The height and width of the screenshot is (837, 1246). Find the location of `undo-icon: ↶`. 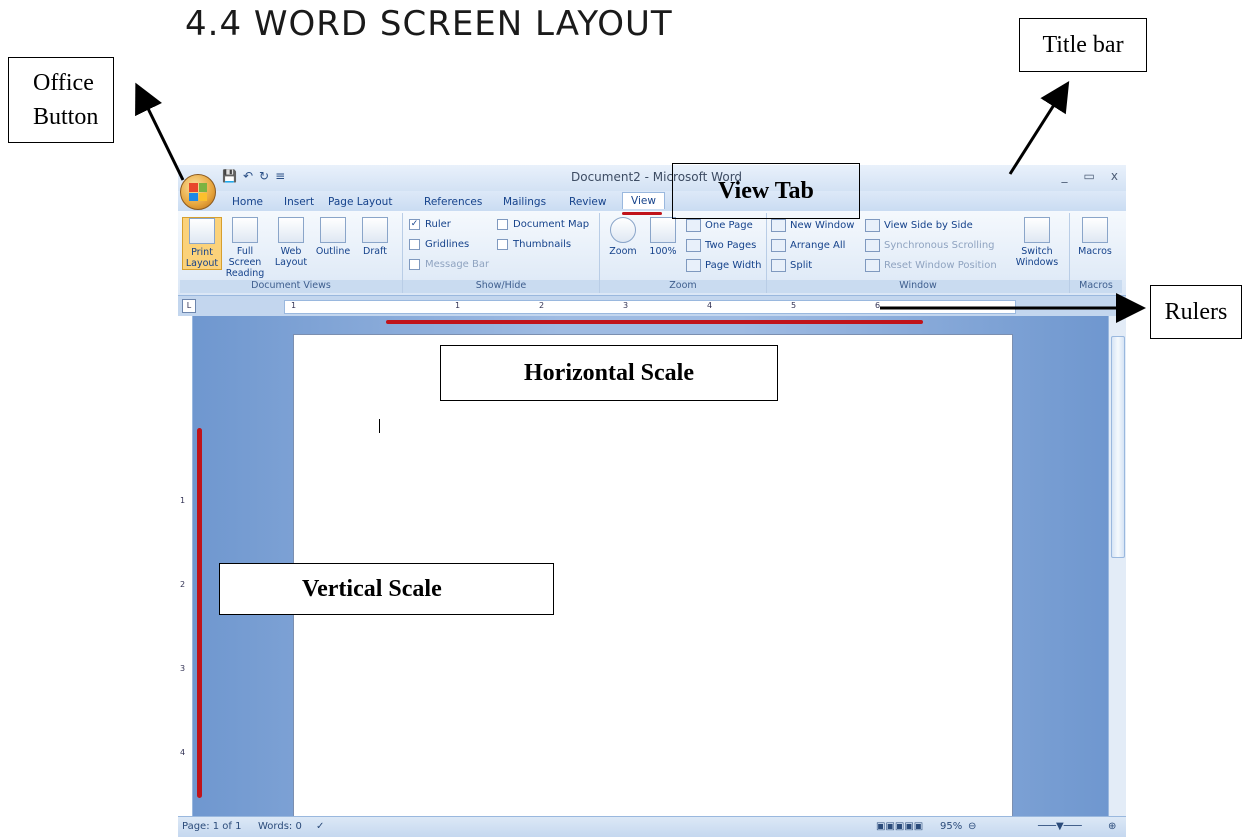

undo-icon: ↶ is located at coordinates (248, 176).